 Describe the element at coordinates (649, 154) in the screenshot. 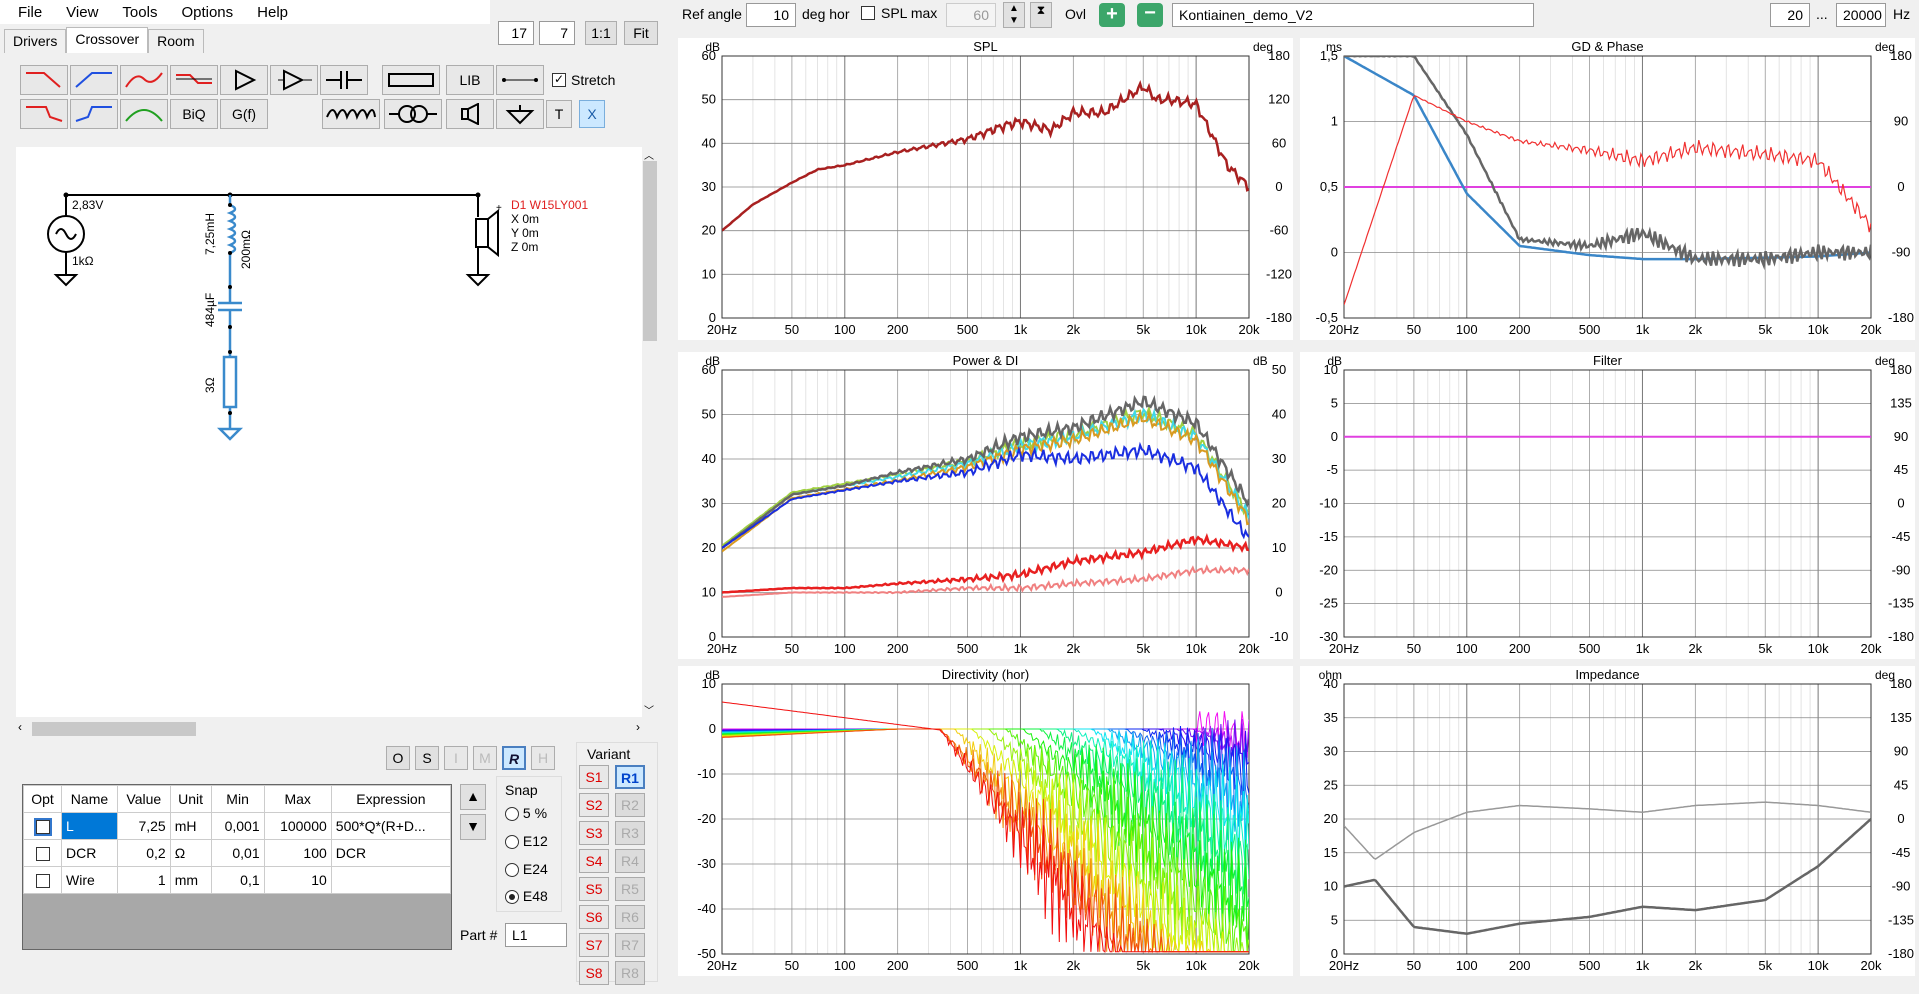

I see `scroll-up-icon: ︿` at that location.